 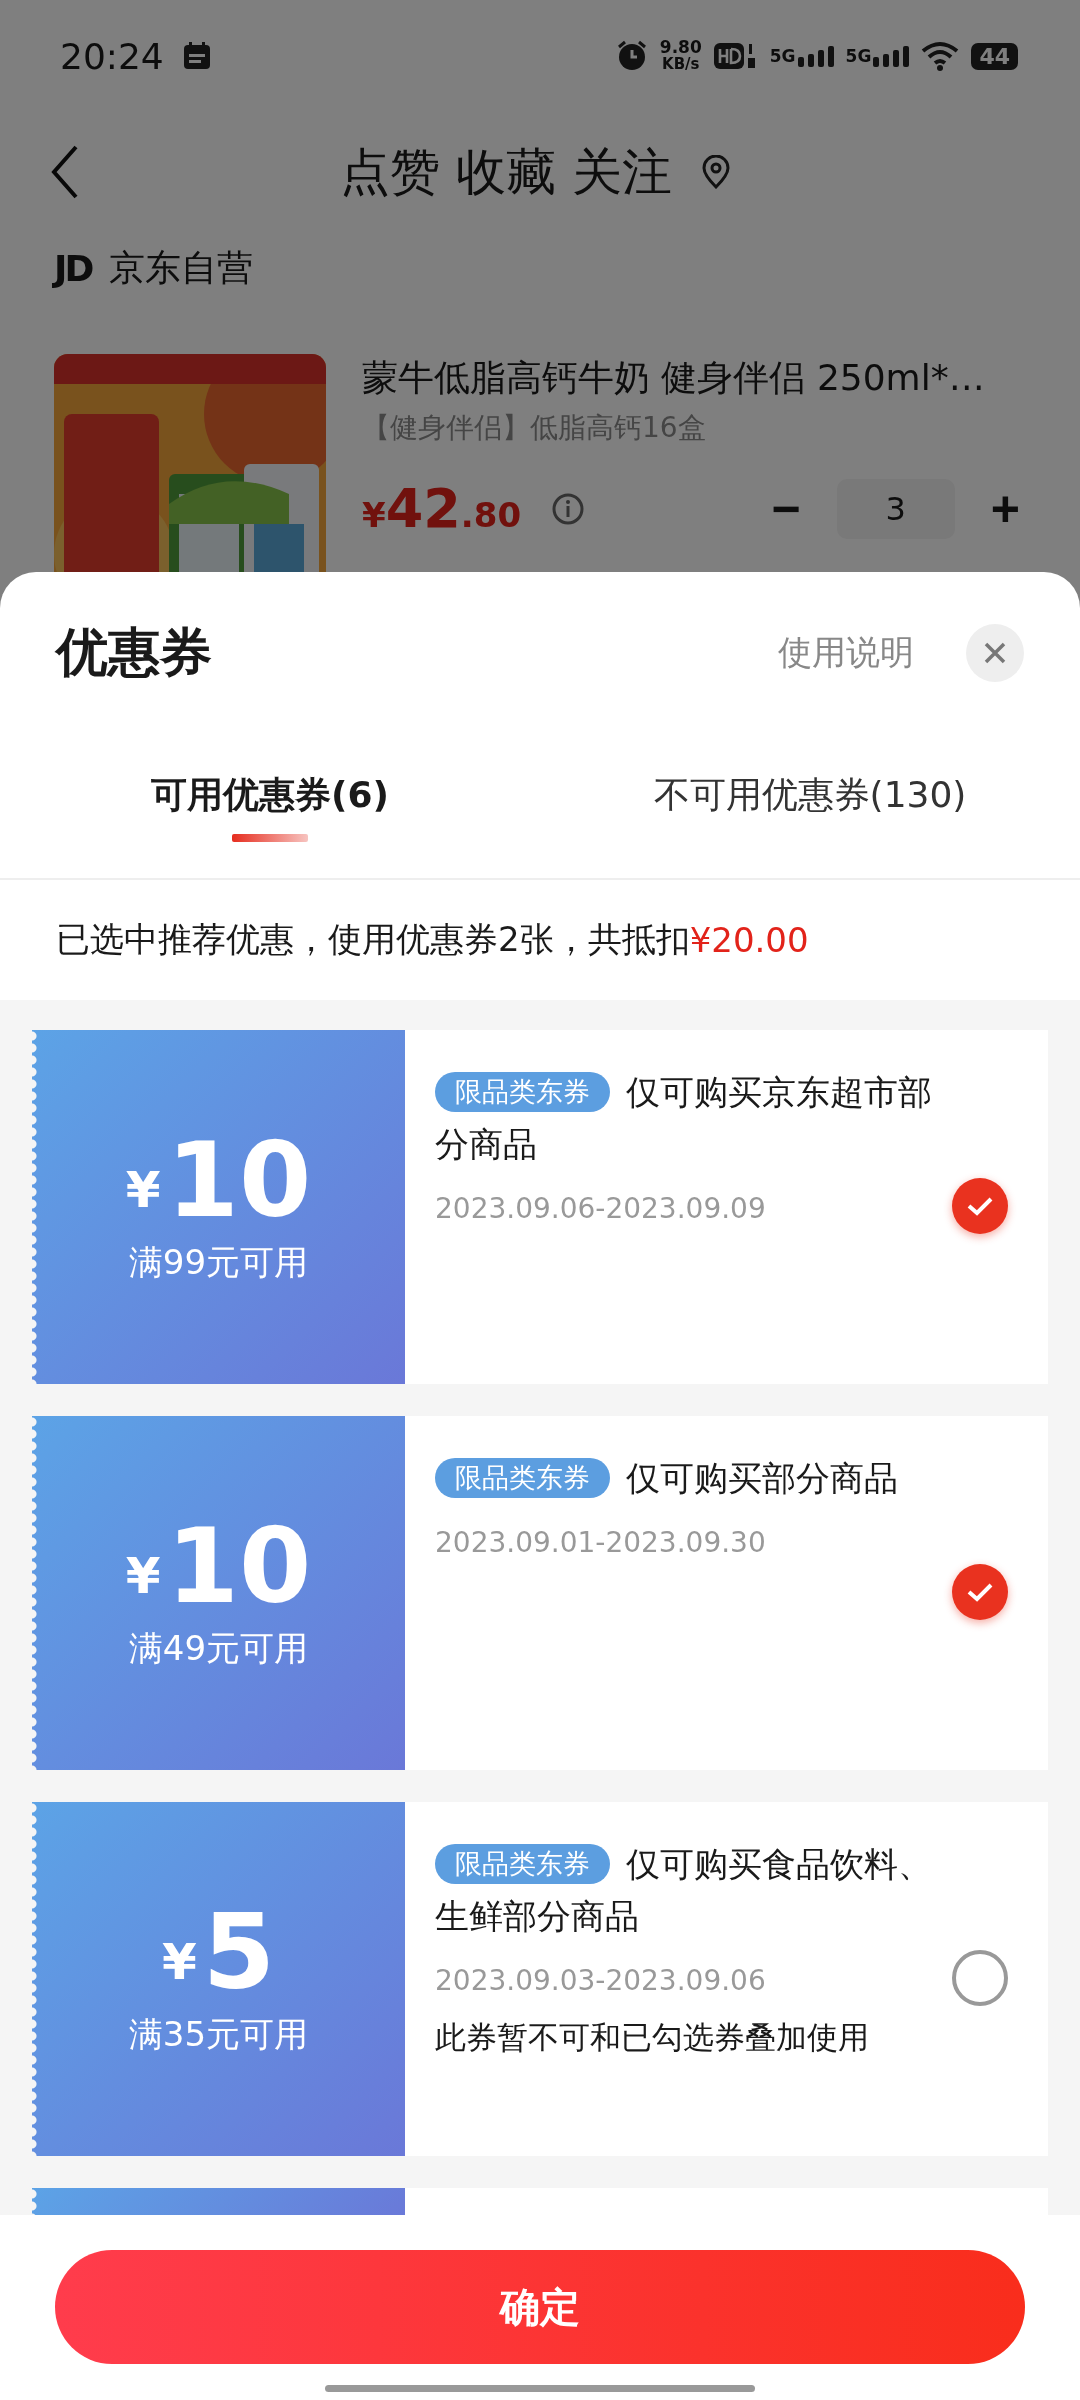 What do you see at coordinates (540, 2307) in the screenshot?
I see `confirm-button: 确定` at bounding box center [540, 2307].